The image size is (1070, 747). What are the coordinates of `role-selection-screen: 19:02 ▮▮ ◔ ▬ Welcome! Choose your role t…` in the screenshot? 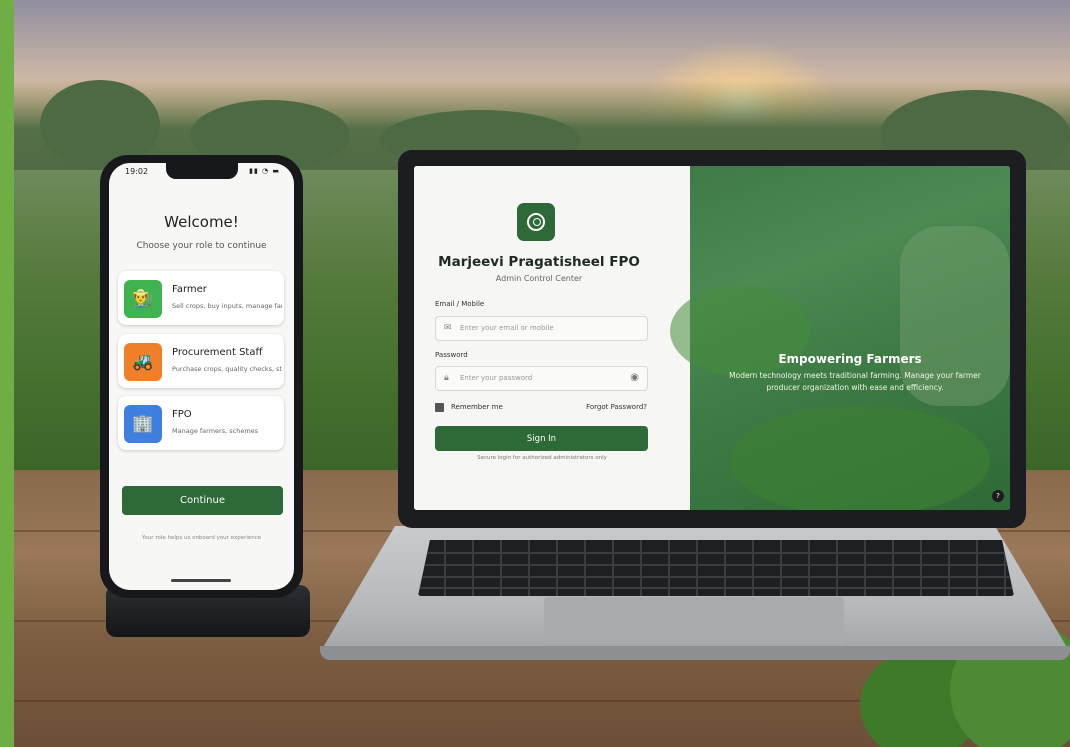 It's located at (201, 376).